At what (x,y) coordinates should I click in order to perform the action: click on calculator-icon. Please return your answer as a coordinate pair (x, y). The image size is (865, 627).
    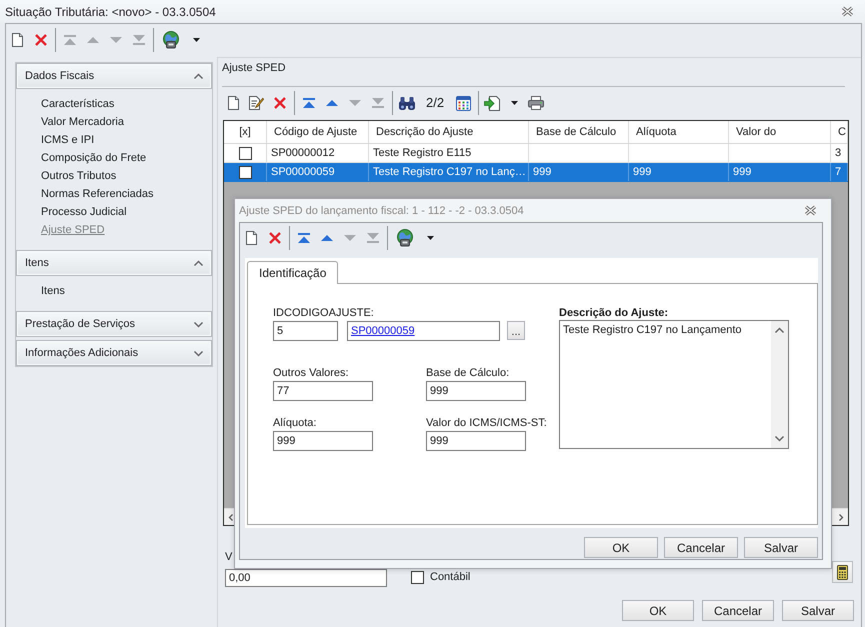
    Looking at the image, I should click on (842, 572).